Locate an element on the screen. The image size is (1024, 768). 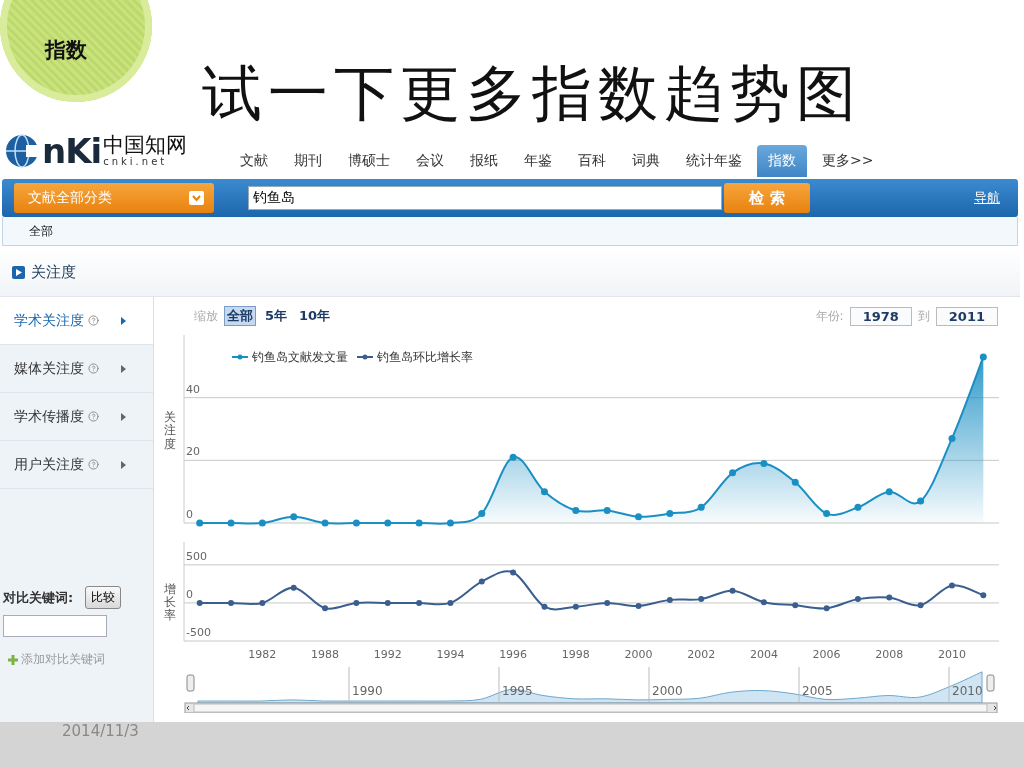
year-field: 2011 is located at coordinates (966, 316).